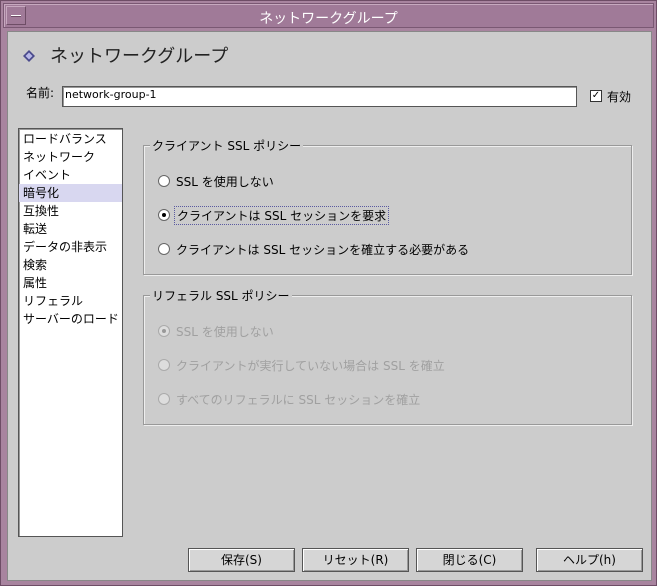 The width and height of the screenshot is (657, 586). I want to click on list-item-network: ネットワーク, so click(70, 157).